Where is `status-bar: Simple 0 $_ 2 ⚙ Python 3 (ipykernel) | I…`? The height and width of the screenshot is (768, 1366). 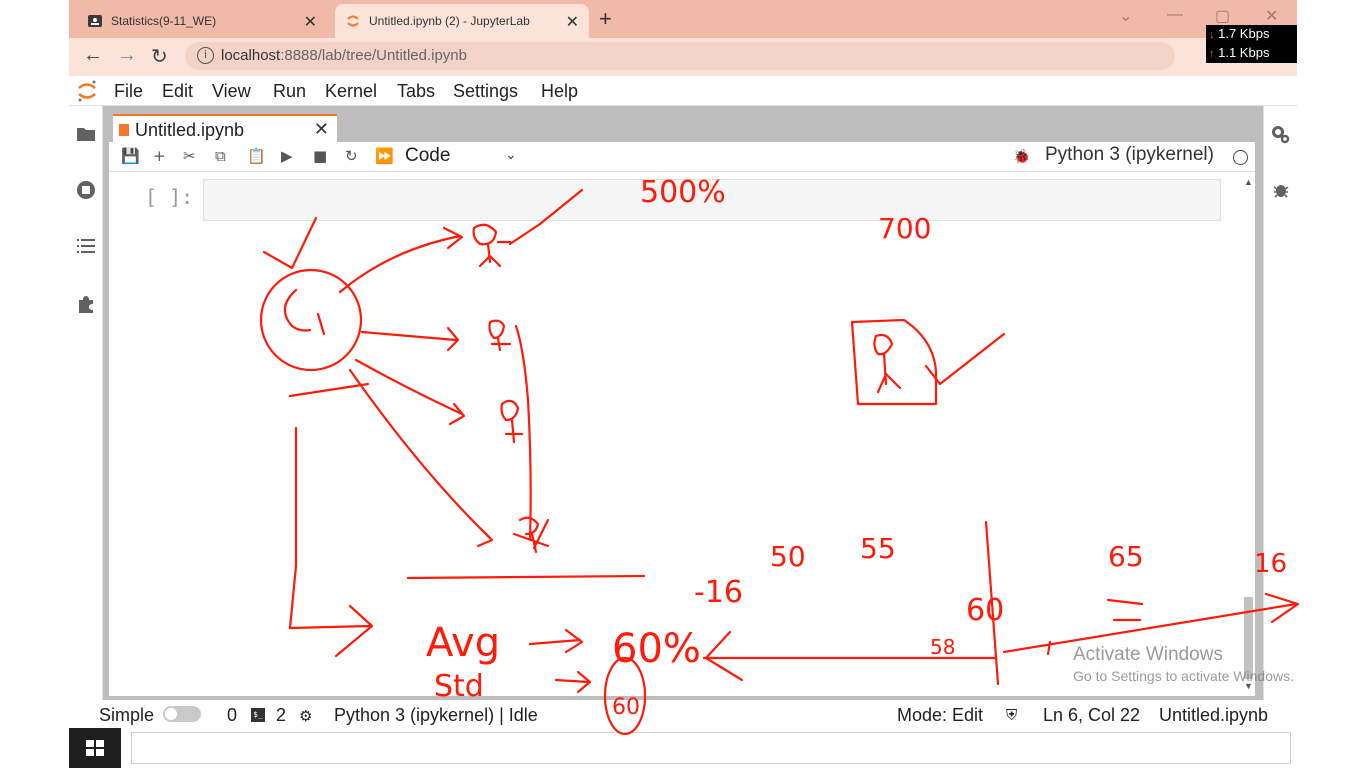
status-bar: Simple 0 $_ 2 ⚙ Python 3 (ipykernel) | I… is located at coordinates (683, 714).